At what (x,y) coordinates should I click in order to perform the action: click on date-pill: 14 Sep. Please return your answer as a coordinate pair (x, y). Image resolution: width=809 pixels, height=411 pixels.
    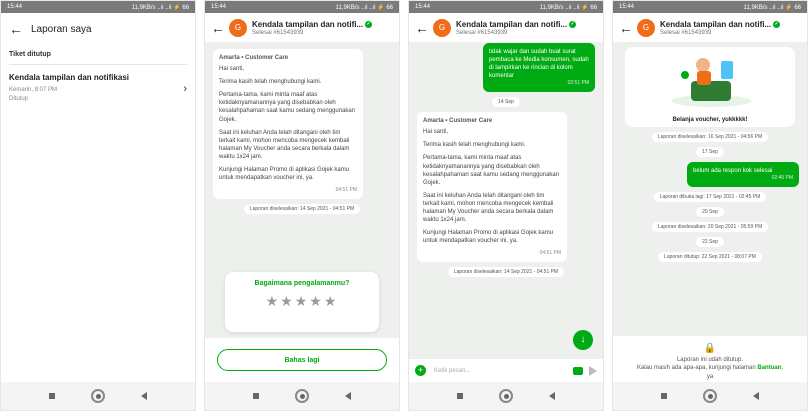
    Looking at the image, I should click on (506, 102).